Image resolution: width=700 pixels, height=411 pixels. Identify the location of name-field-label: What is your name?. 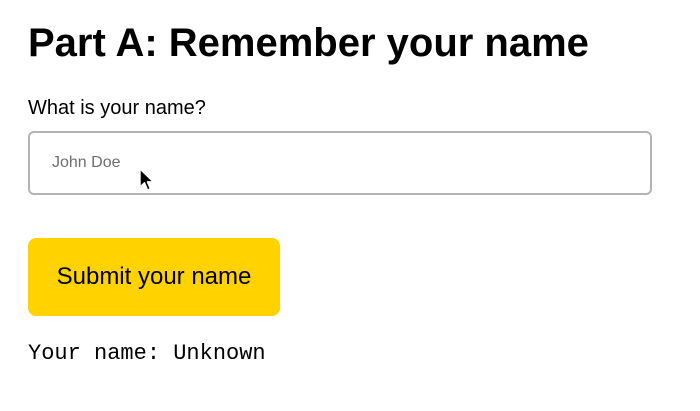
(117, 108).